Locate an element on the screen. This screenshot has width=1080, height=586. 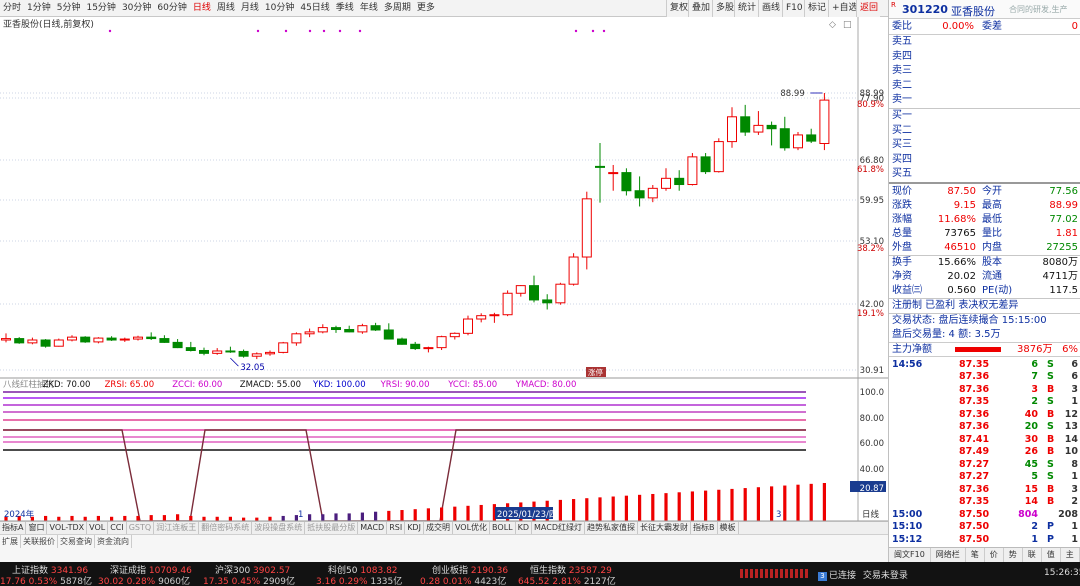
period-tab-9: 10分钟 is located at coordinates (279, 8).